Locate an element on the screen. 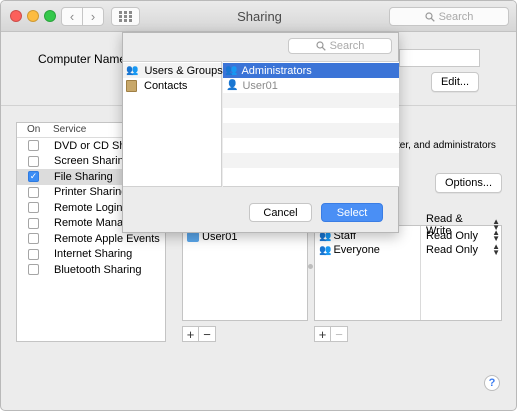 This screenshot has width=517, height=411. entry-label: User01 is located at coordinates (260, 85).